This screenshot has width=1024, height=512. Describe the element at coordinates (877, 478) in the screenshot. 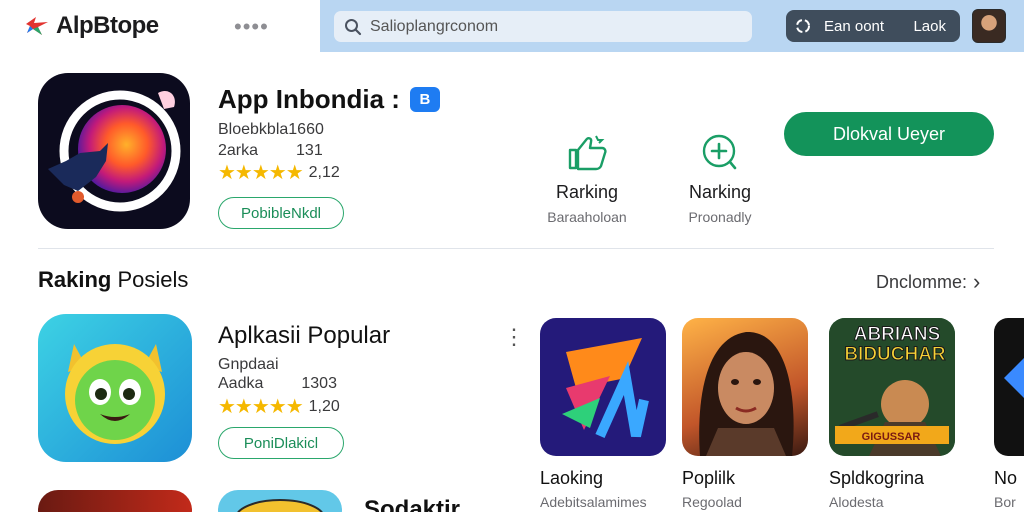

I see `grid-card-title: Spldkogrina` at that location.